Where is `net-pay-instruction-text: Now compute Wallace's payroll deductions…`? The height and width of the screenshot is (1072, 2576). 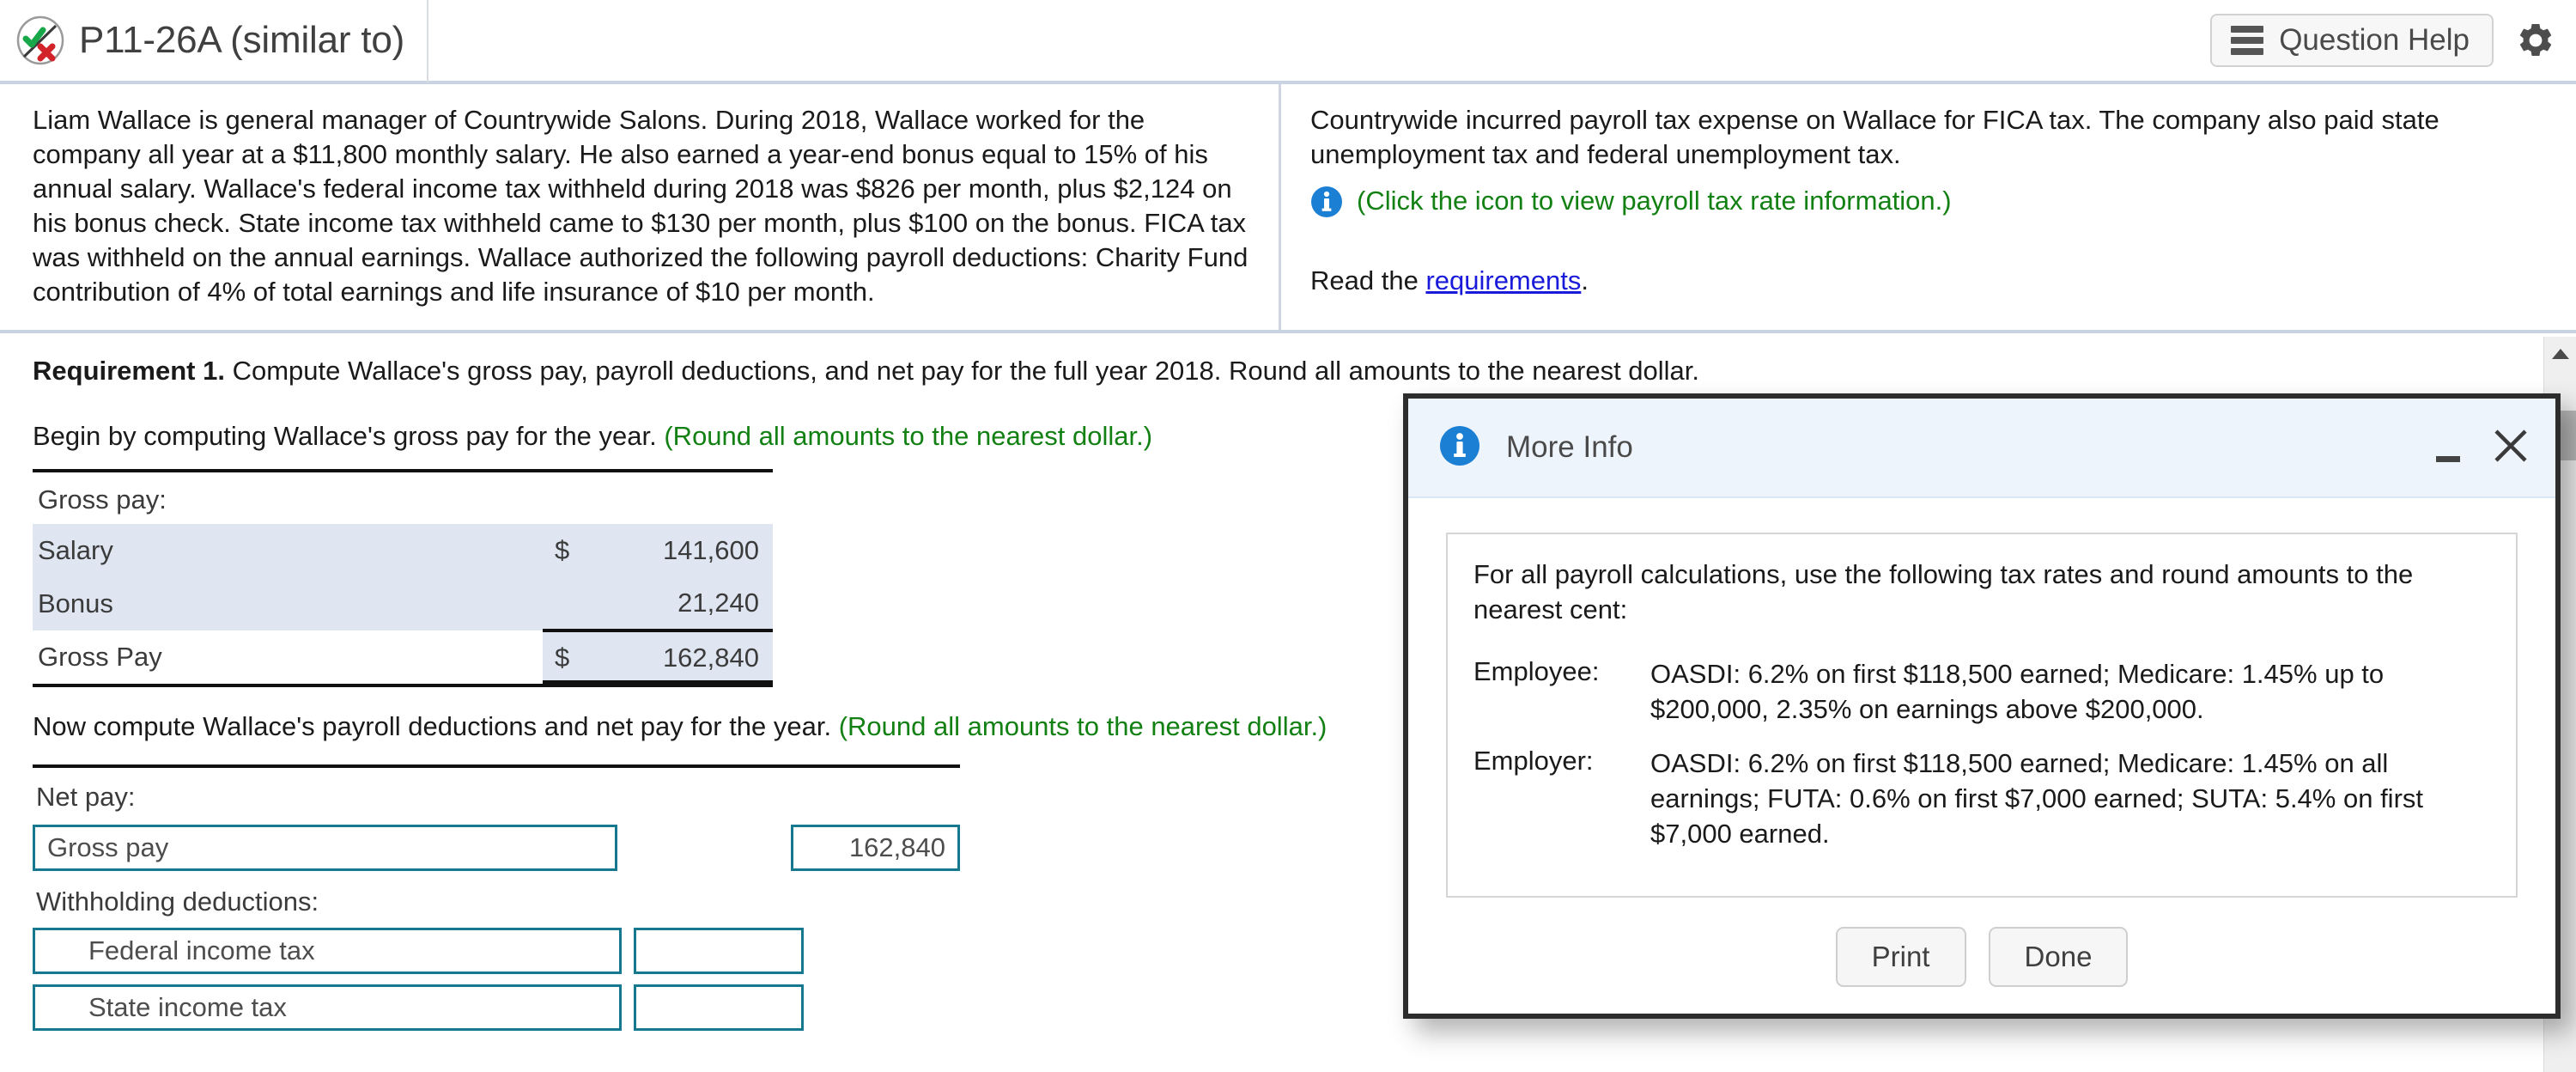 net-pay-instruction-text: Now compute Wallace's payroll deductions… is located at coordinates (436, 726).